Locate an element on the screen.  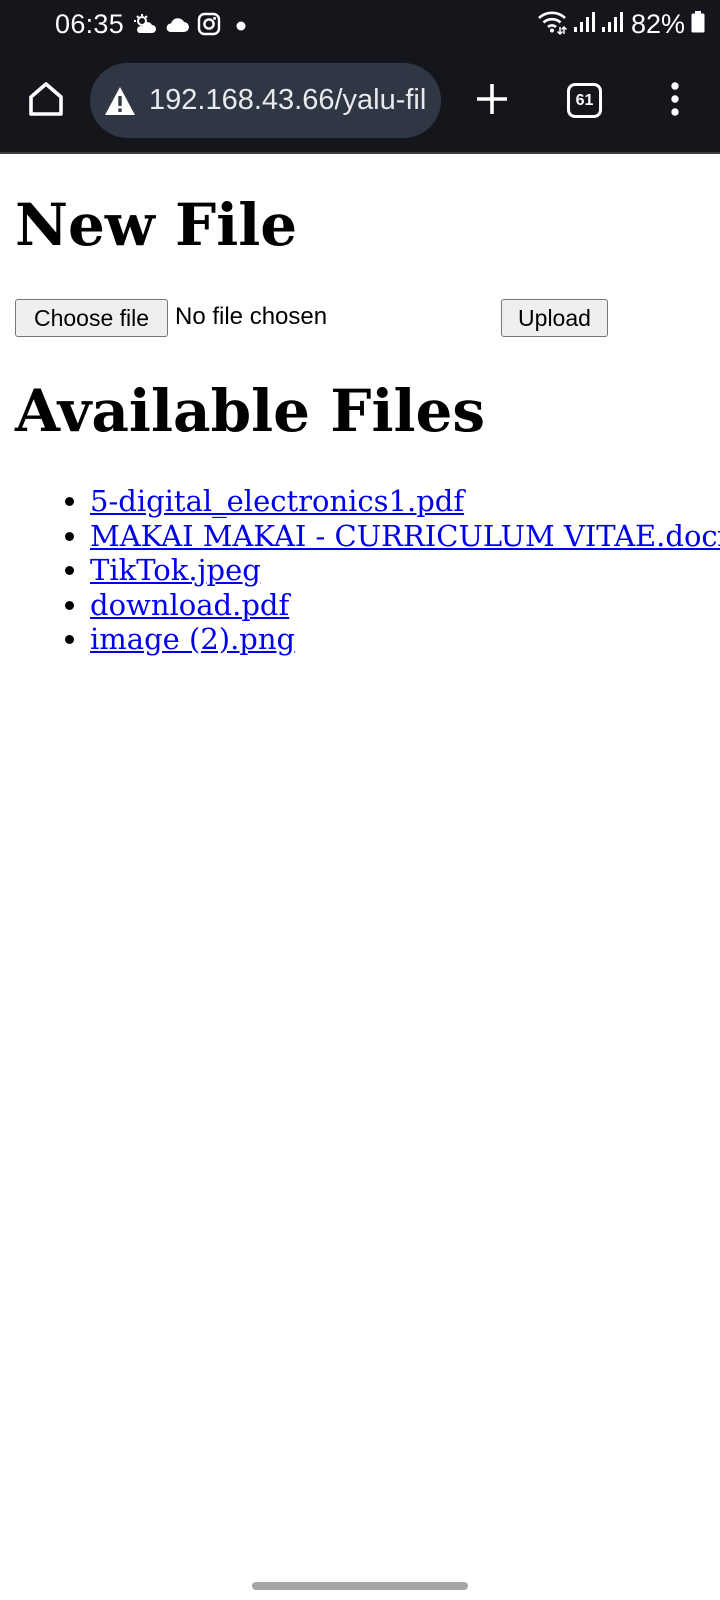
warning-icon is located at coordinates (120, 101).